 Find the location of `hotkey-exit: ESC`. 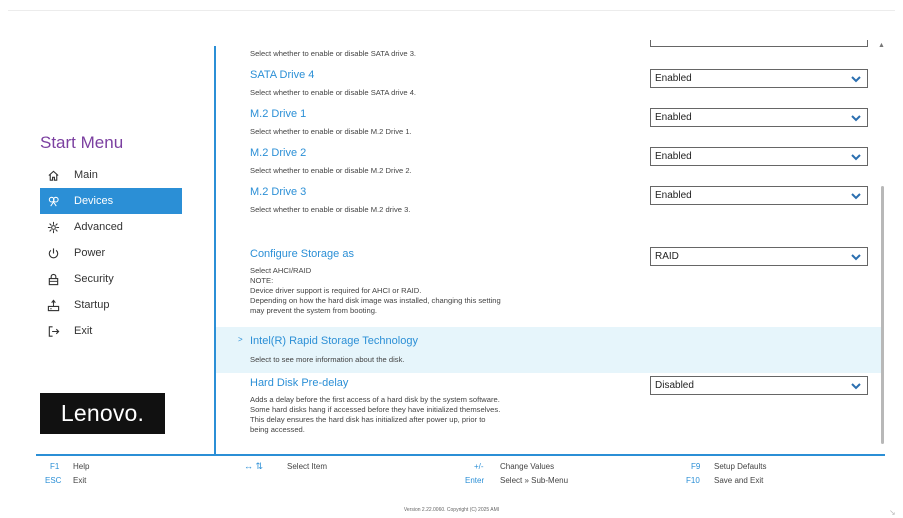

hotkey-exit: ESC is located at coordinates (53, 480).